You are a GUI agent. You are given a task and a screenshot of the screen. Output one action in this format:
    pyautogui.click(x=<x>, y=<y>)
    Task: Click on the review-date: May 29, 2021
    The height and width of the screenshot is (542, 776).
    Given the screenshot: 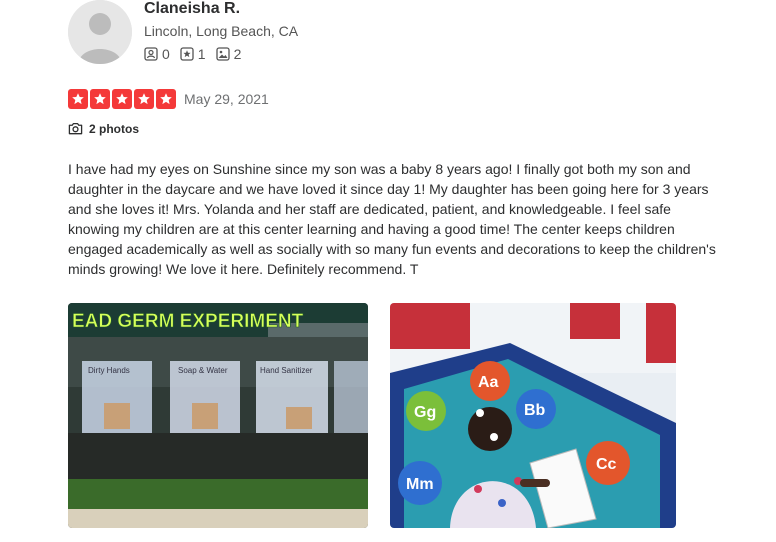 What is the action you would take?
    pyautogui.click(x=226, y=99)
    